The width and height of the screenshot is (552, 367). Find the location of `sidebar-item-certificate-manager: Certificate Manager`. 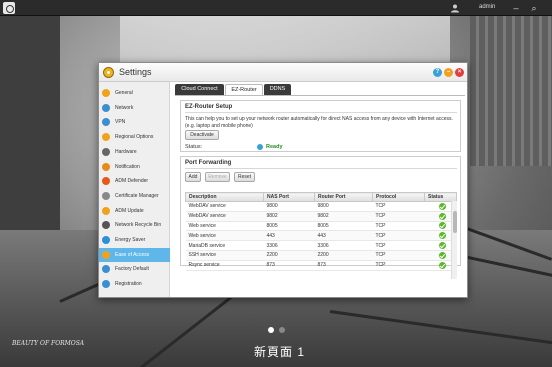

sidebar-item-certificate-manager: Certificate Manager is located at coordinates (134, 196).